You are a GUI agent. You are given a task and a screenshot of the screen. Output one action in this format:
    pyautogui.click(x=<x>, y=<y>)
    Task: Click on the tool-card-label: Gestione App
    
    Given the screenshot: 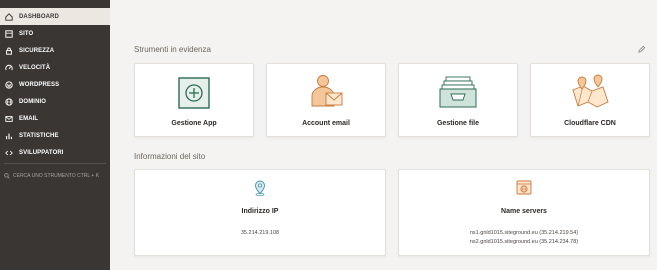 What is the action you would take?
    pyautogui.click(x=194, y=123)
    